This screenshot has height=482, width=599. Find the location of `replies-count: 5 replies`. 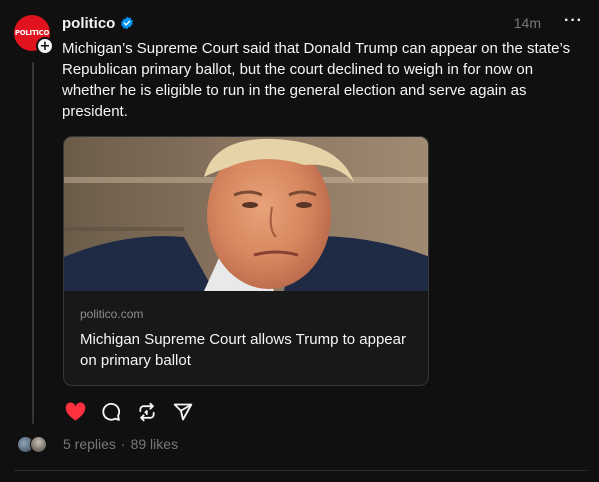

replies-count: 5 replies is located at coordinates (89, 444).